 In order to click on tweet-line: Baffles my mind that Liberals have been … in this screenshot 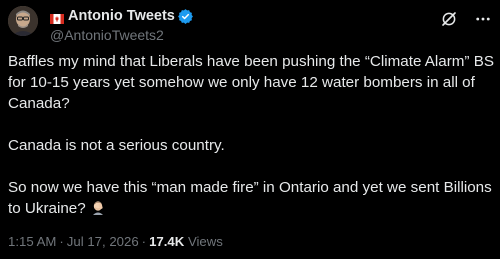, I will do `click(251, 61)`.